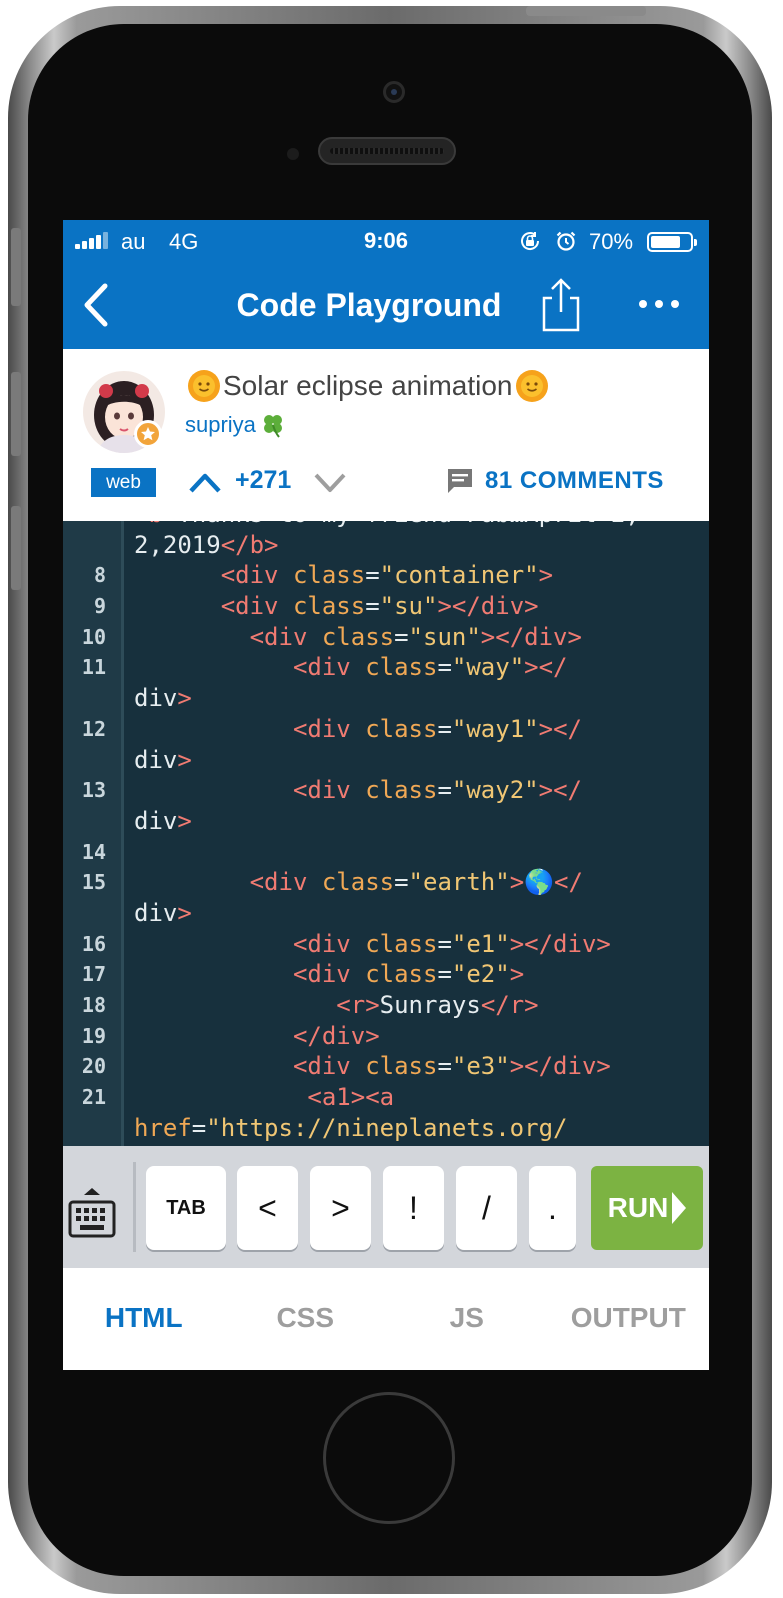  Describe the element at coordinates (263, 480) in the screenshot. I see `vote-count: +271` at that location.